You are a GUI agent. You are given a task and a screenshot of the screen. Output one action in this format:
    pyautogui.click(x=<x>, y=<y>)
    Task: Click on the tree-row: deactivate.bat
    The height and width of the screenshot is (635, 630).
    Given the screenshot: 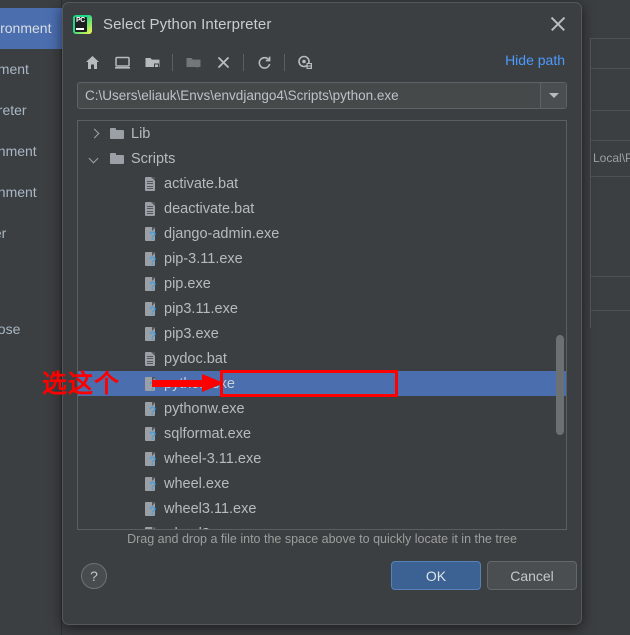 What is the action you would take?
    pyautogui.click(x=322, y=208)
    